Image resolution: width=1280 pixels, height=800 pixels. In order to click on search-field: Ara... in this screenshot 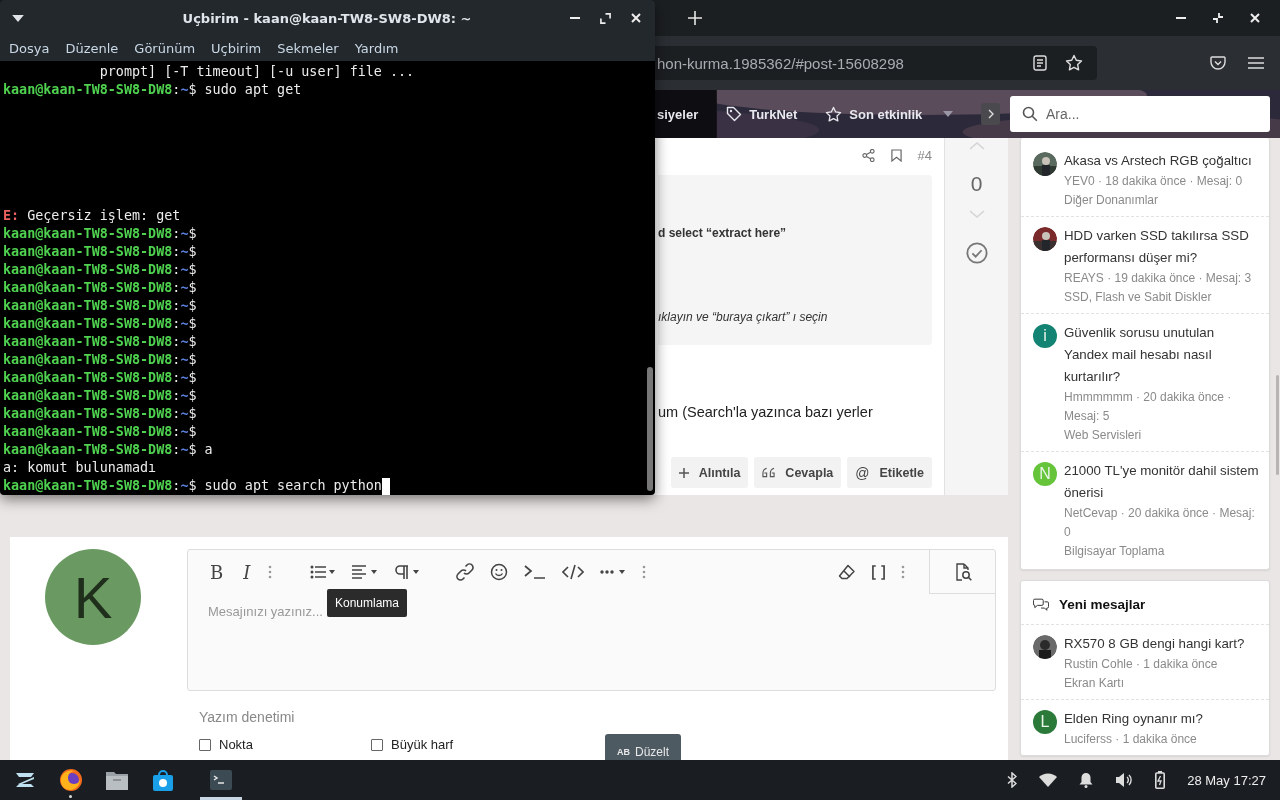, I will do `click(1140, 114)`.